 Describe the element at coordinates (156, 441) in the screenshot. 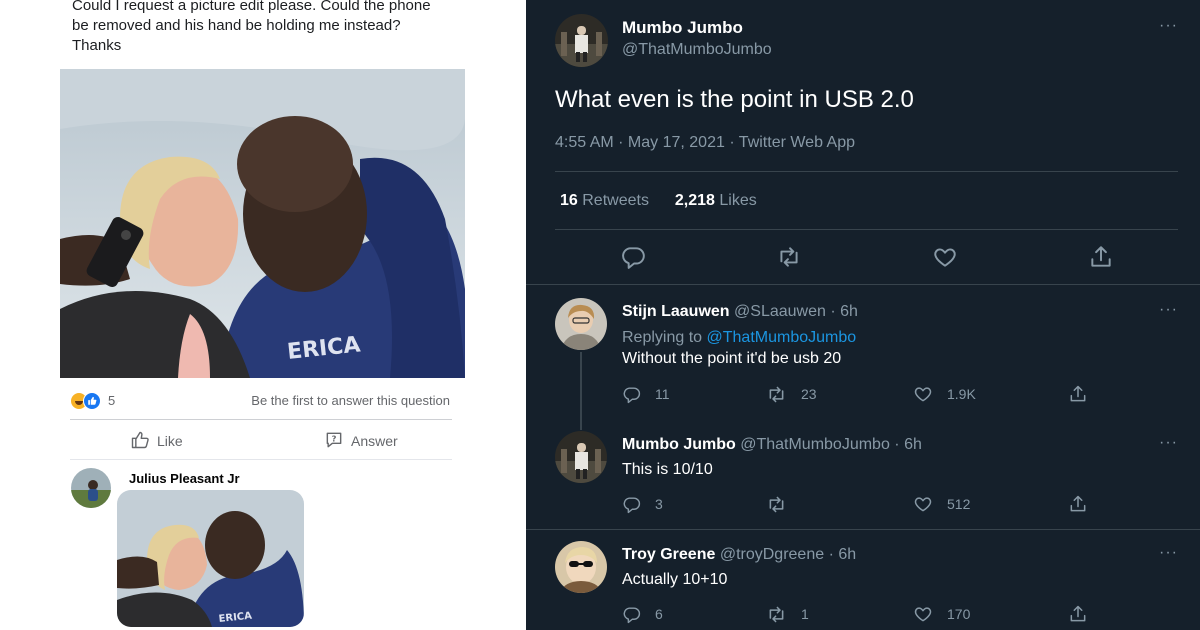

I see `like-button: Like` at that location.